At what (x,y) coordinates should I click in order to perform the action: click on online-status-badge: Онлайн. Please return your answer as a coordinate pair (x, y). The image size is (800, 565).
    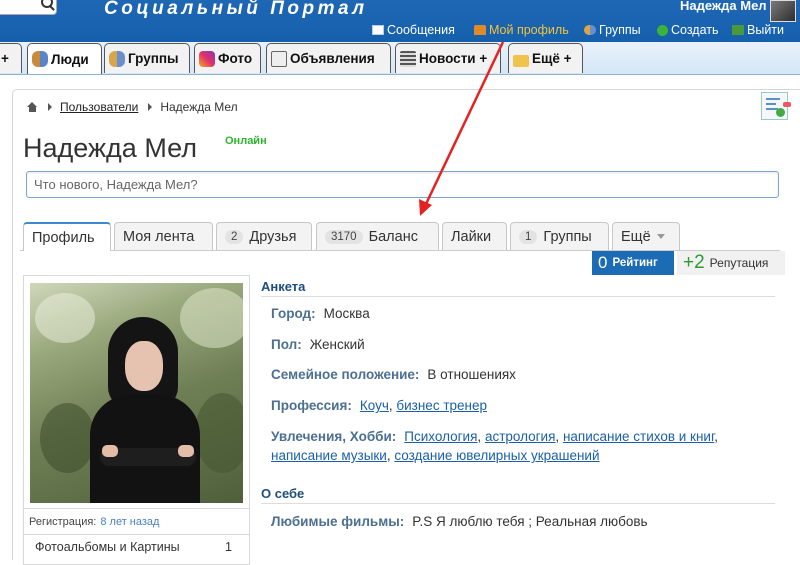
    Looking at the image, I should click on (246, 141).